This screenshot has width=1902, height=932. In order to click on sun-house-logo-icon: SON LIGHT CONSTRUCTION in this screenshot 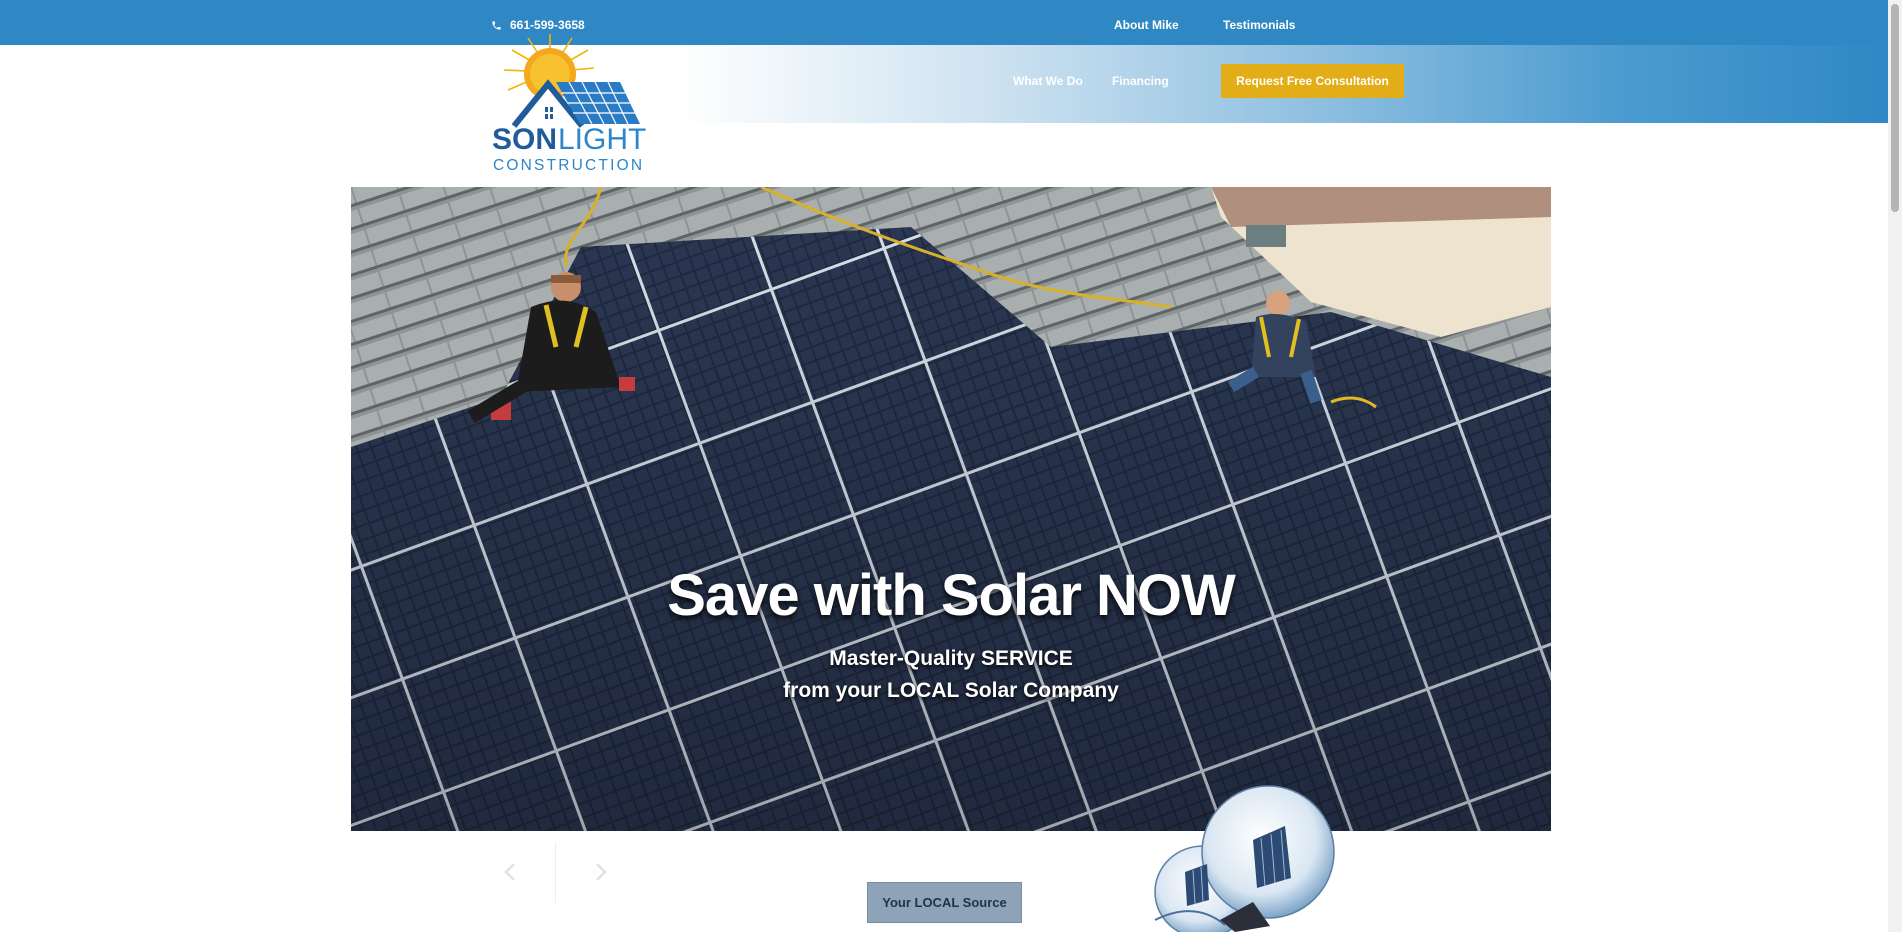, I will do `click(569, 104)`.